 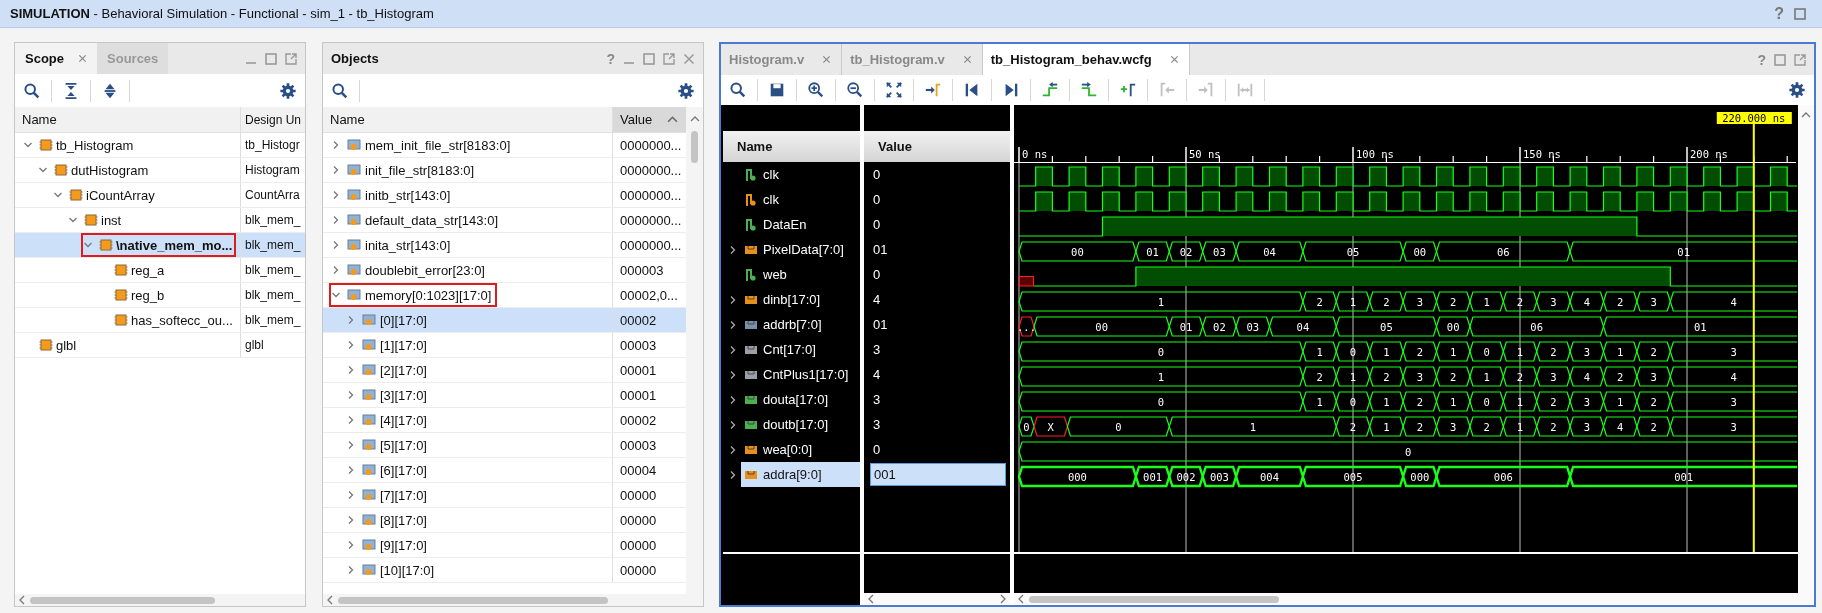 What do you see at coordinates (504, 420) in the screenshot?
I see `object-row: [4][17:0] 00002` at bounding box center [504, 420].